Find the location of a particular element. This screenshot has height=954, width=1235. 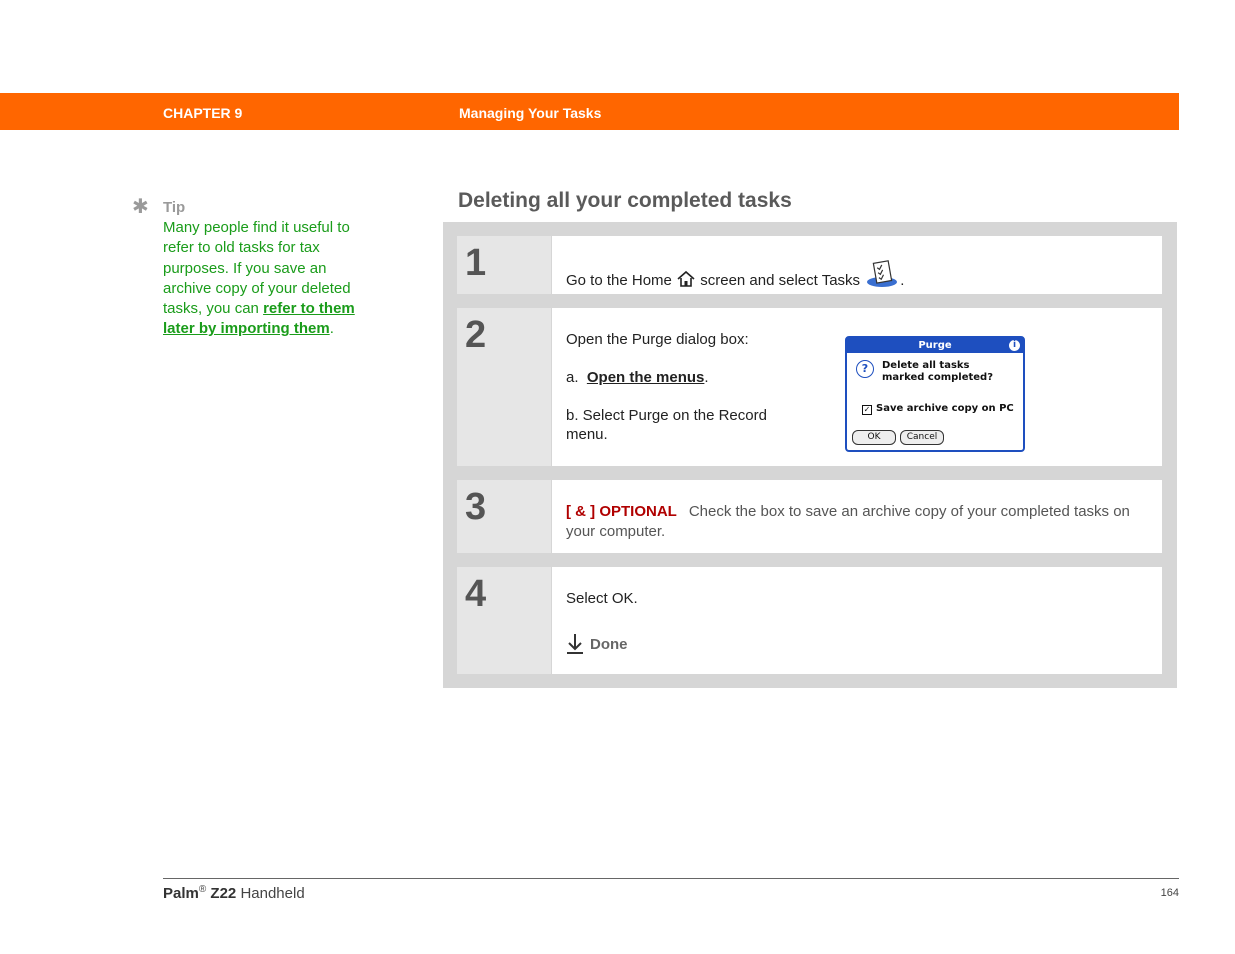

step-number-cell: 3 is located at coordinates (504, 516).